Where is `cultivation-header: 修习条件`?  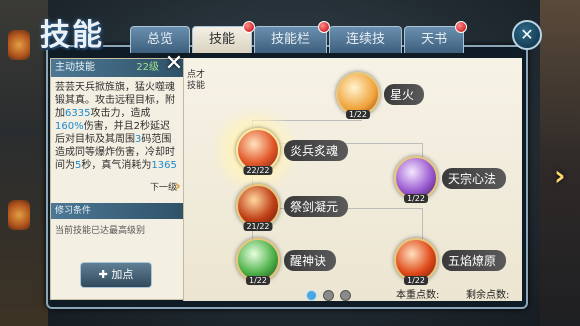 cultivation-header: 修习条件 is located at coordinates (117, 211).